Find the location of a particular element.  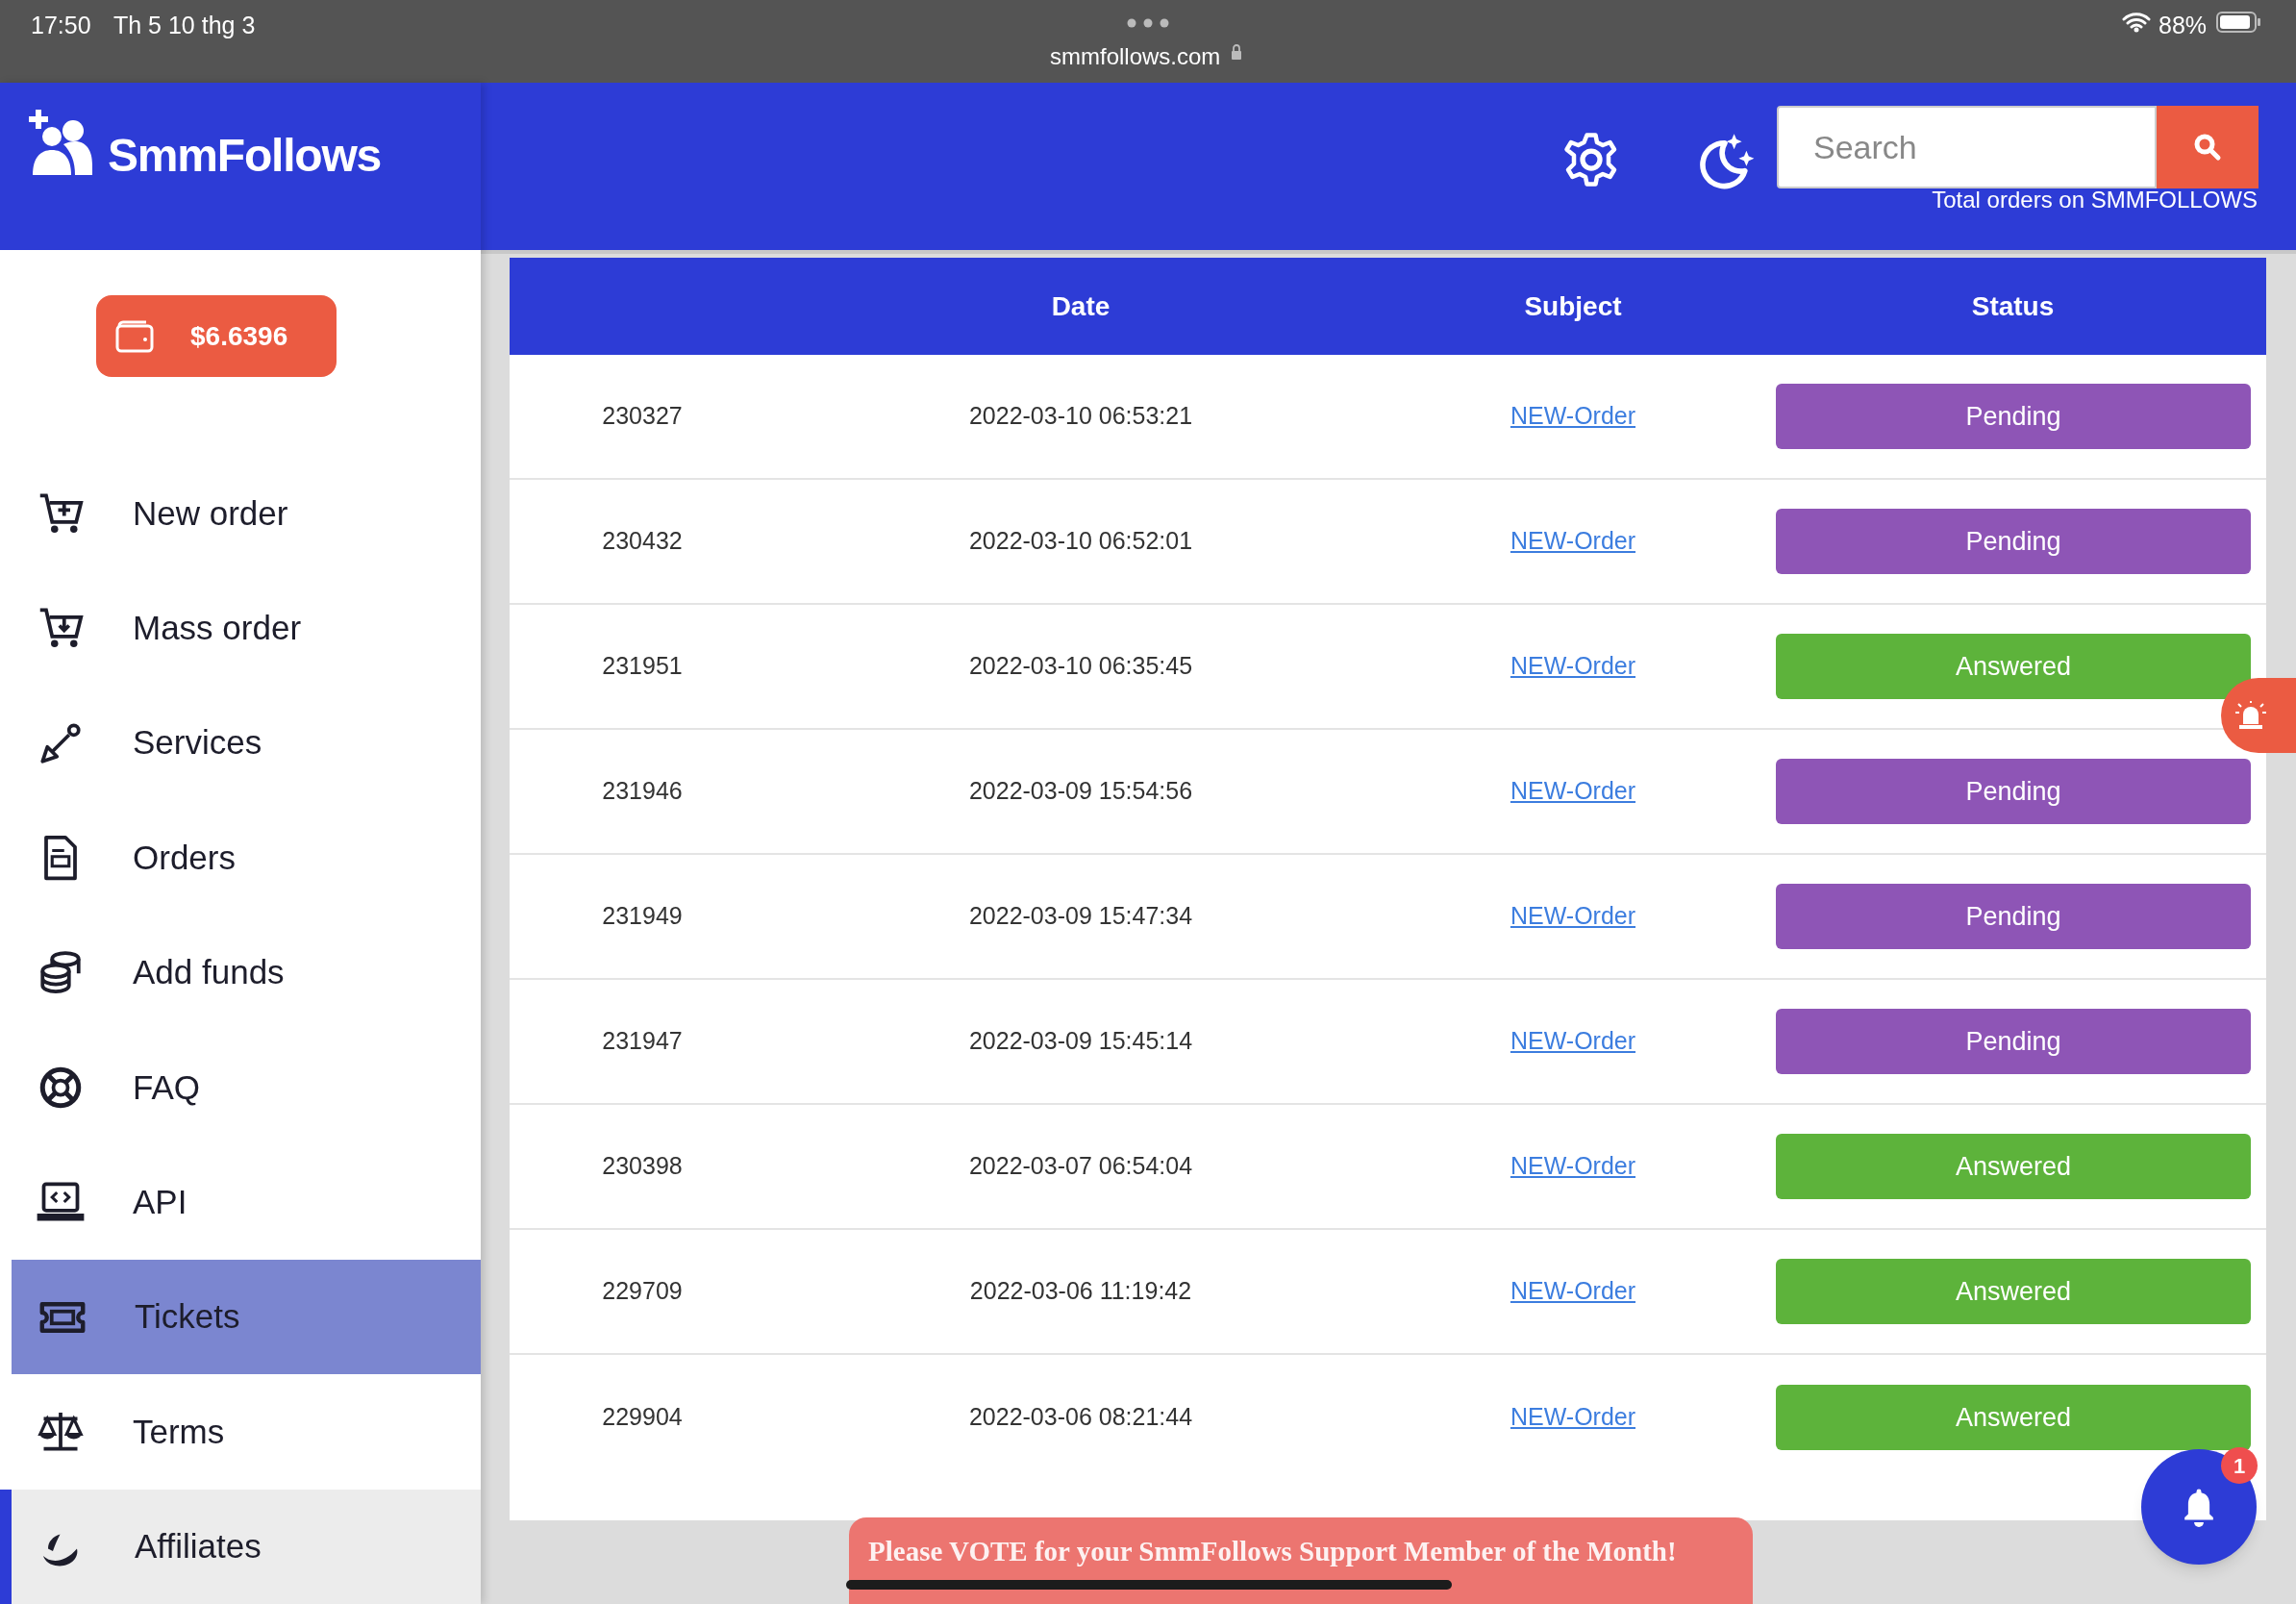

table-cell-text: 2022-03-09 15:45:14 is located at coordinates (1080, 1041).